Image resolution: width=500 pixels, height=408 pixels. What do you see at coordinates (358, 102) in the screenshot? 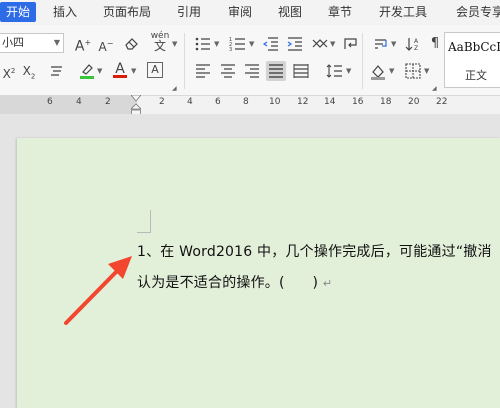
I see `ruler-number: 16` at bounding box center [358, 102].